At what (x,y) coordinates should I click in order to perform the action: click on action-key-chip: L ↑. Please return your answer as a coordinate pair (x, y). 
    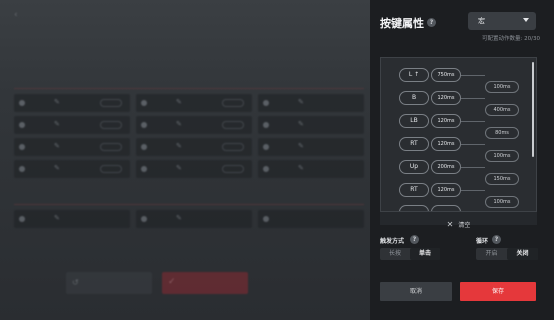
    Looking at the image, I should click on (414, 75).